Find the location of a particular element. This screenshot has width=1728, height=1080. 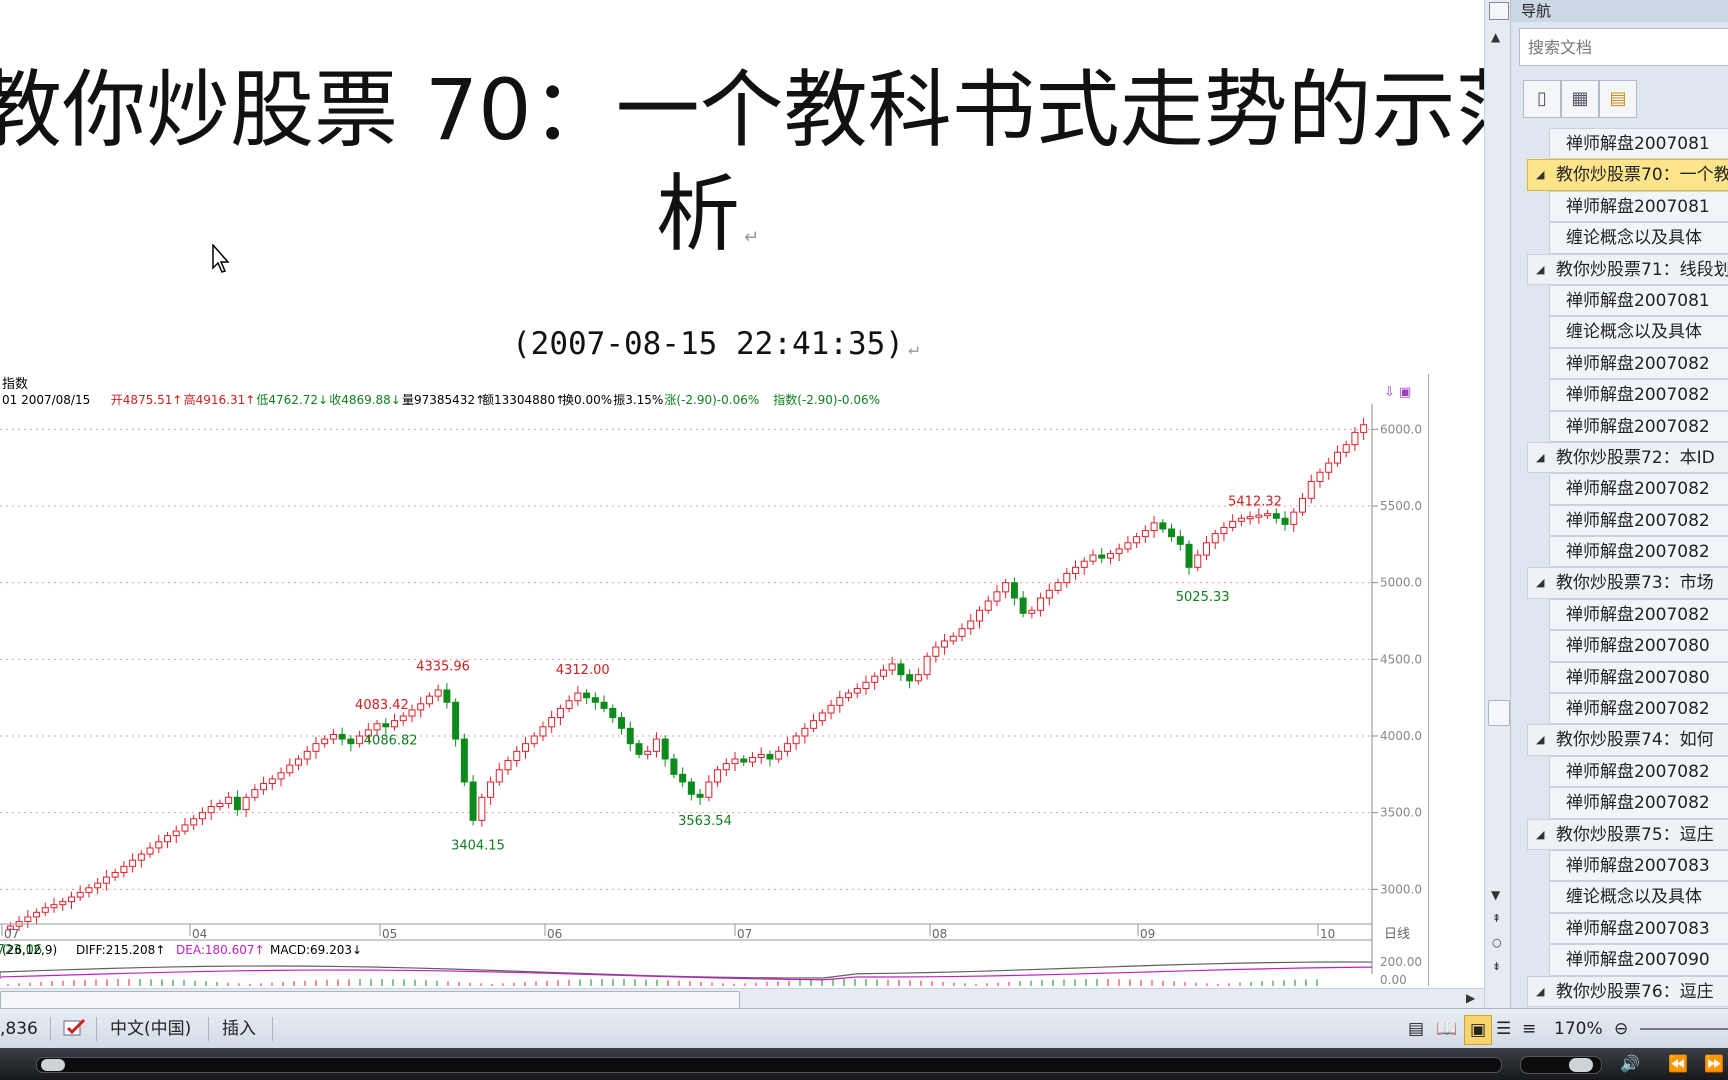

fast-forward-icon: ⏩ is located at coordinates (1714, 1063).